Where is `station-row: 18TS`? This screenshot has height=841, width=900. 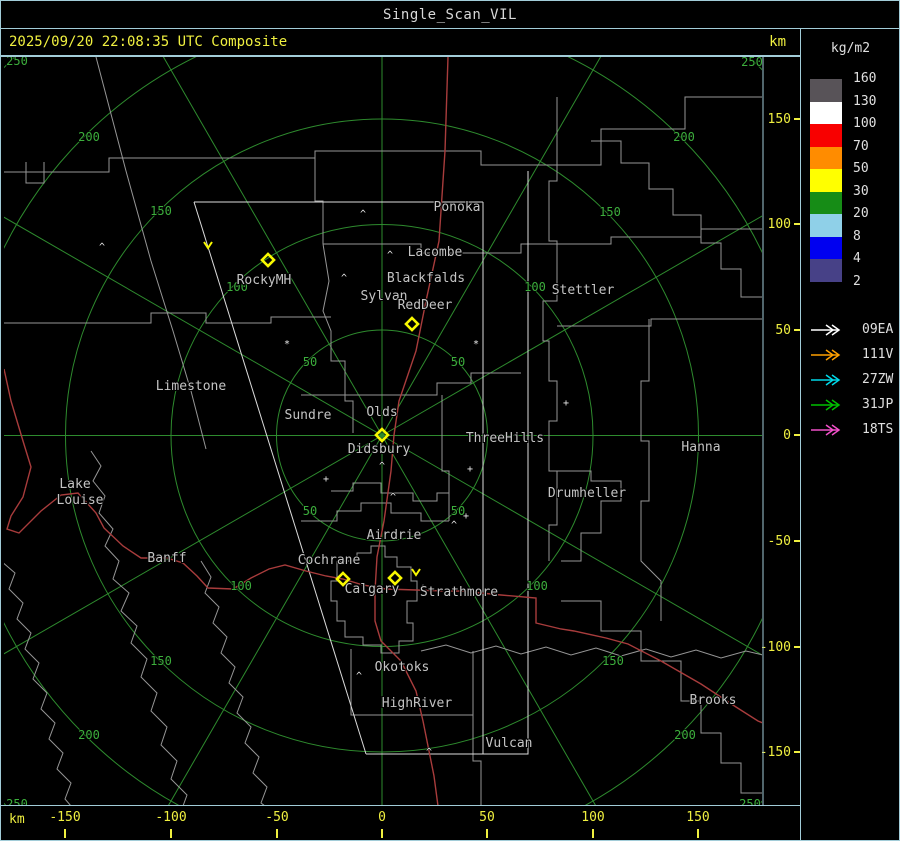 station-row: 18TS is located at coordinates (851, 430).